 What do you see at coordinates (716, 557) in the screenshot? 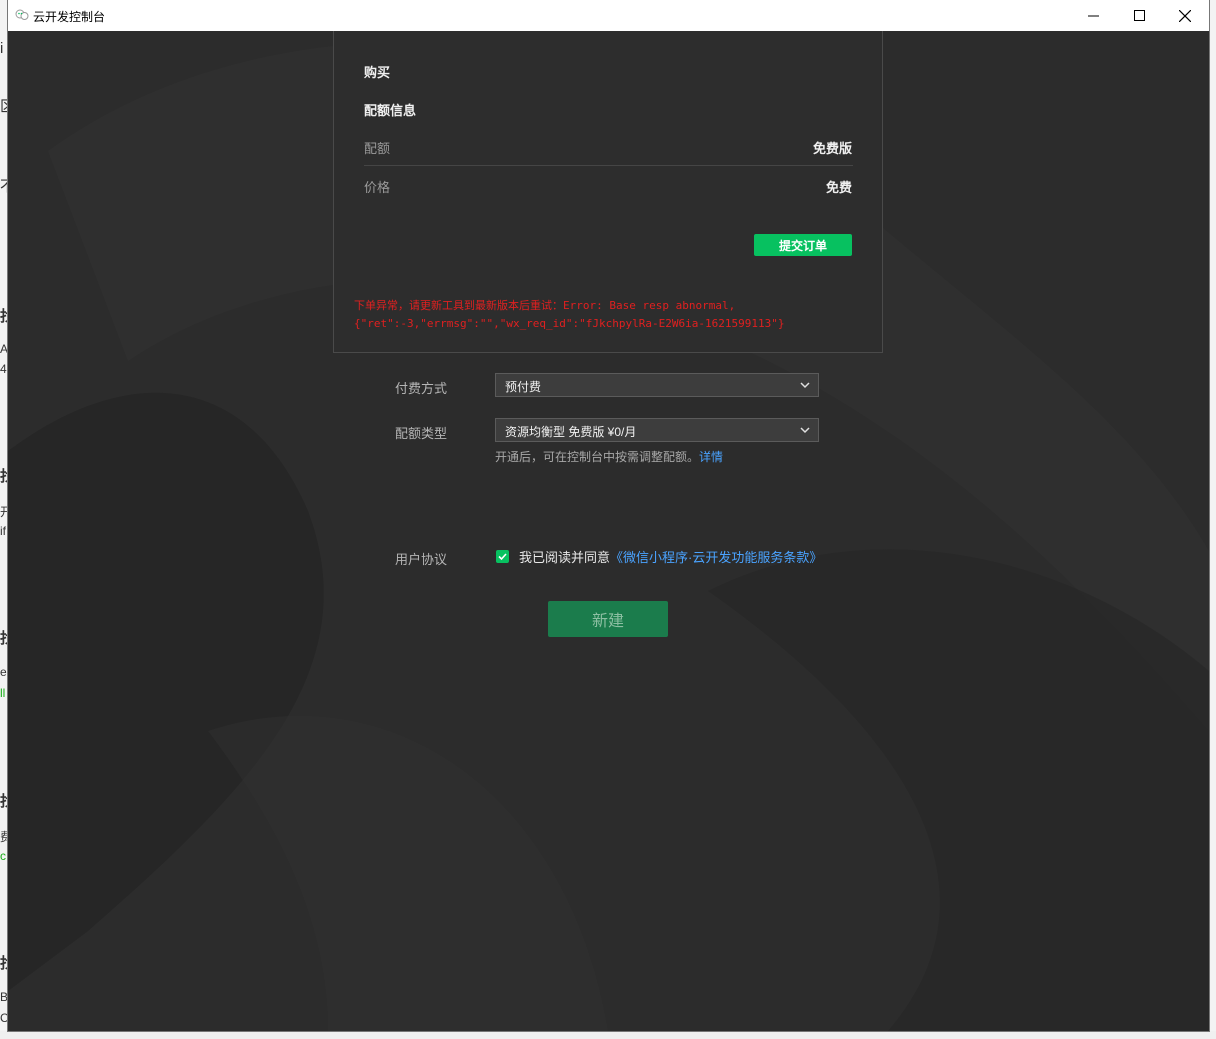
I see `terms-link: 《微信小程序·云开发功能服务条款》` at bounding box center [716, 557].